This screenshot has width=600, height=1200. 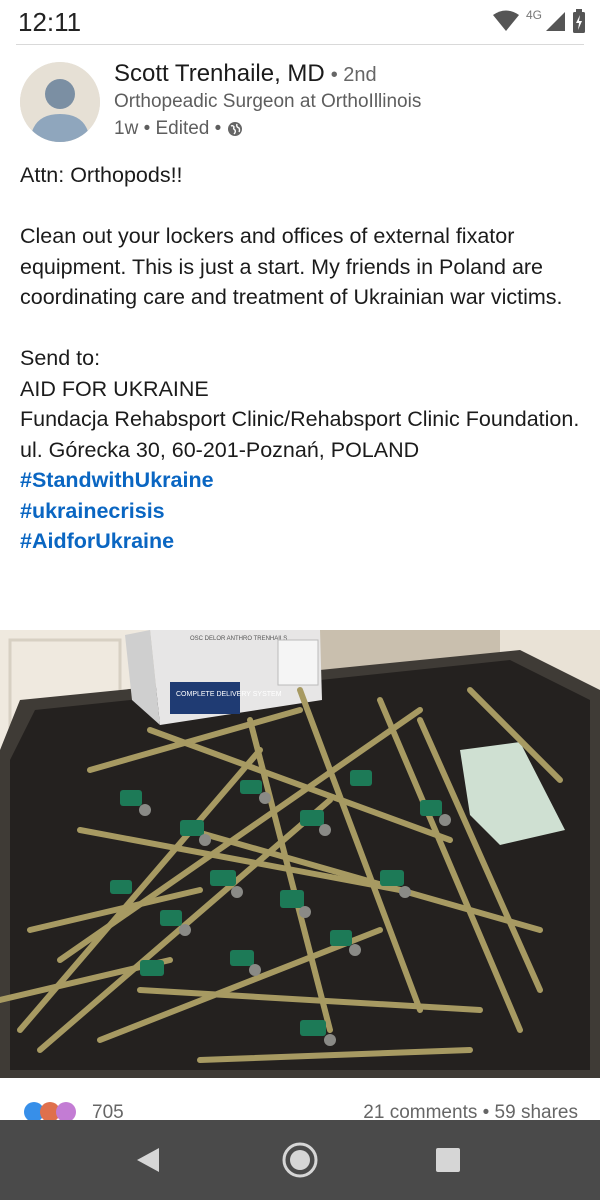 I want to click on home-icon, so click(x=300, y=1160).